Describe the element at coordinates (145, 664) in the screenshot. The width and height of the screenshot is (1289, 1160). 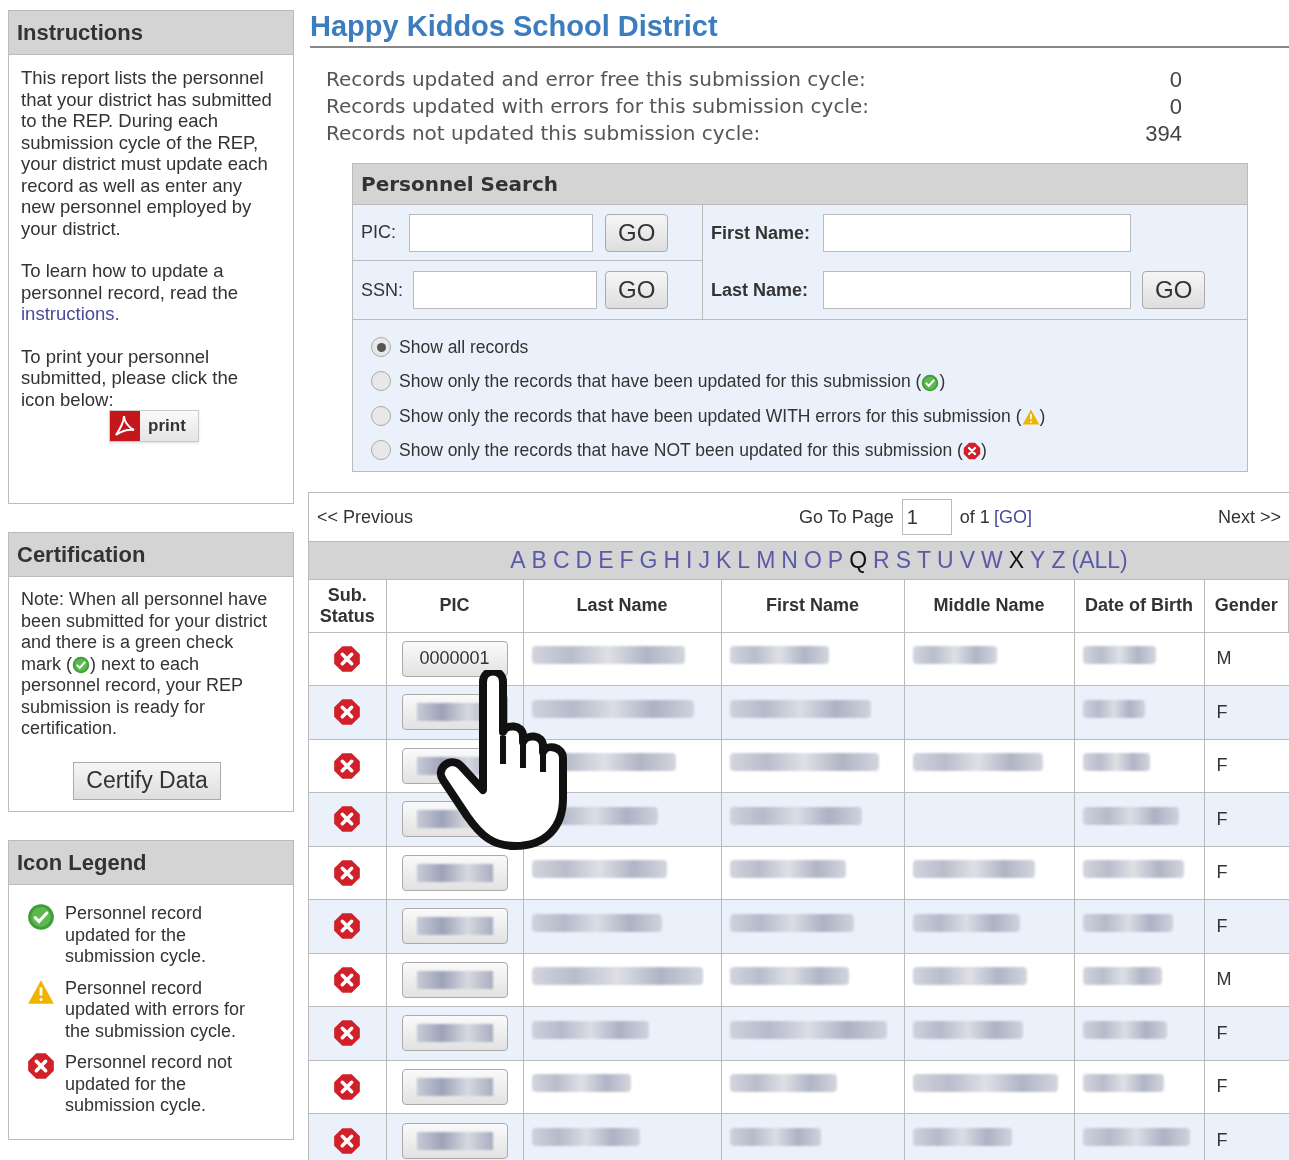
I see `certification-note: Note: When all personnel have been submitted for your district and there is a green check mark ( ) next to each personnel record, your REP submission is ready for certification.` at that location.